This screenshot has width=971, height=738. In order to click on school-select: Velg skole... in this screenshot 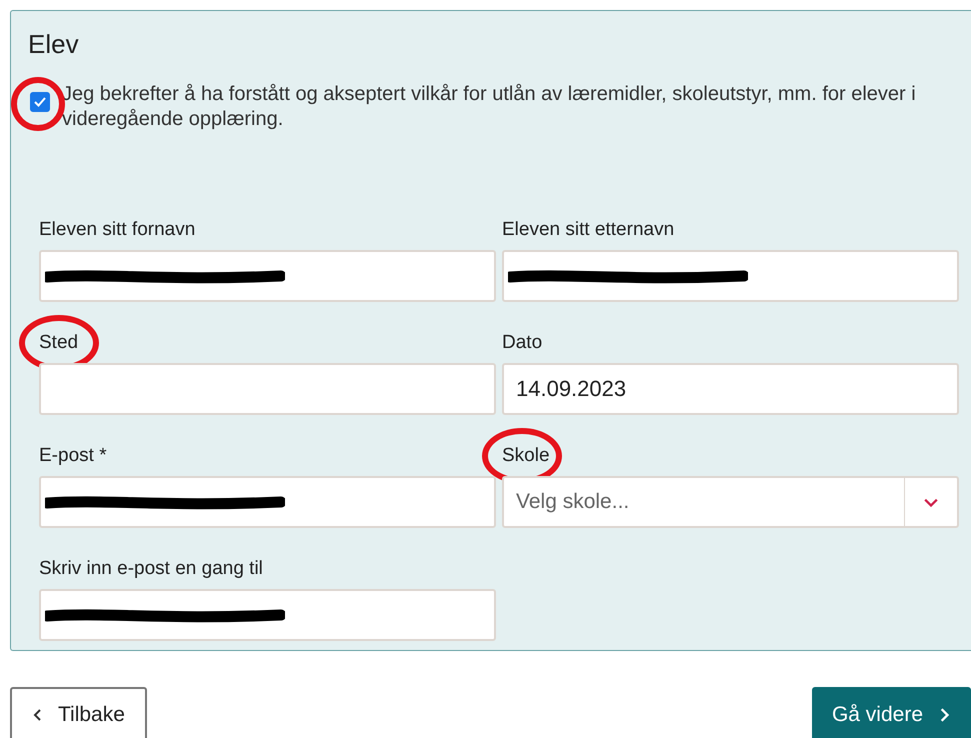, I will do `click(730, 502)`.